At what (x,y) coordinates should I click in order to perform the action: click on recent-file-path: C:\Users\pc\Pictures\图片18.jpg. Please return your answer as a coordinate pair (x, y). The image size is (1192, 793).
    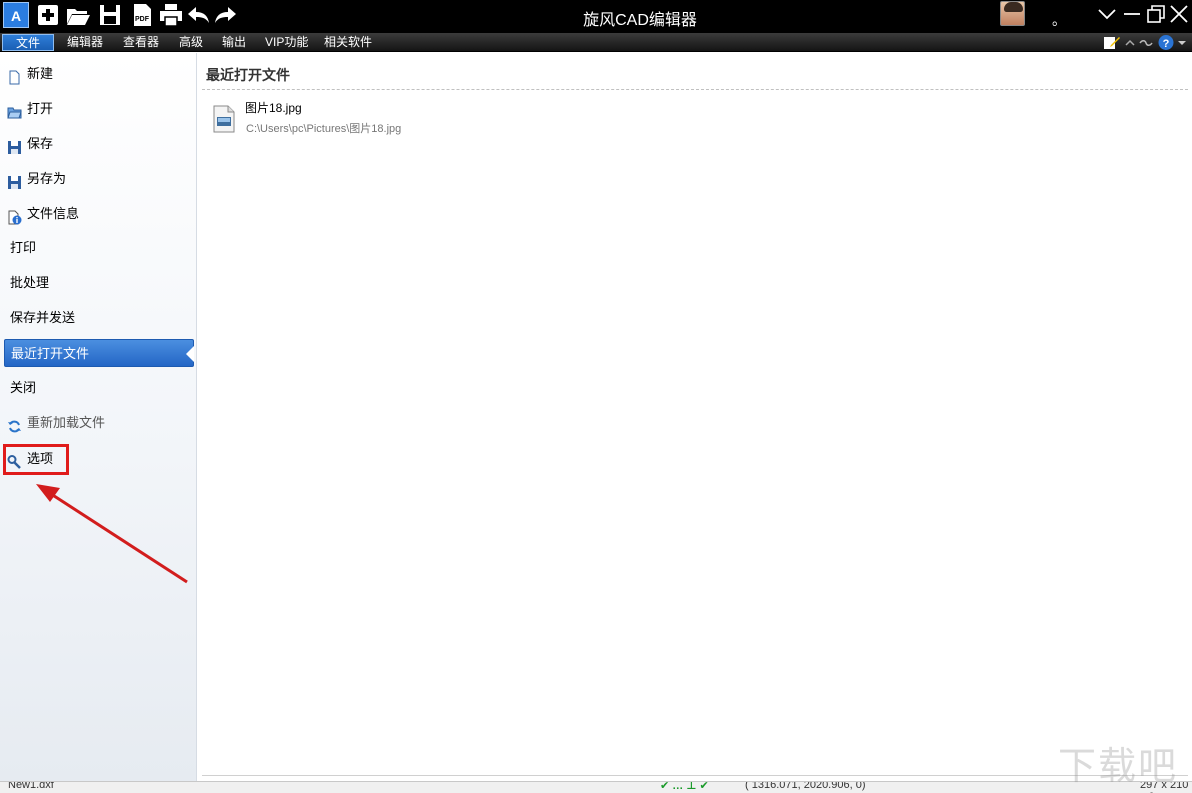
    Looking at the image, I should click on (324, 129).